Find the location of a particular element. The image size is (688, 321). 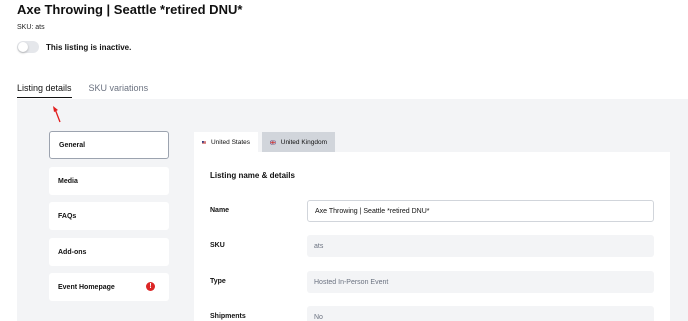

tab-united-kingdom: United Kingdom is located at coordinates (298, 142).